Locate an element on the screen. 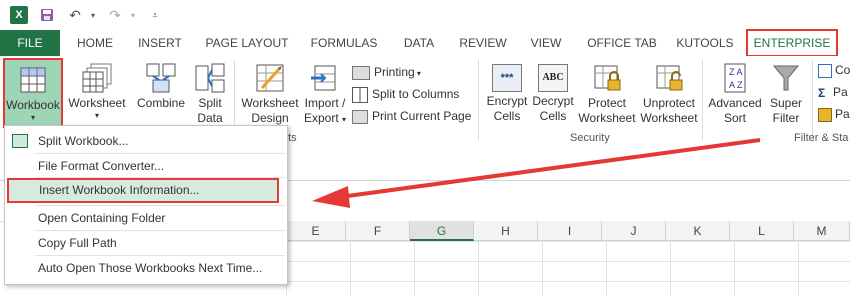 The image size is (850, 295). annotation-arrow-head is located at coordinates (331, 197).